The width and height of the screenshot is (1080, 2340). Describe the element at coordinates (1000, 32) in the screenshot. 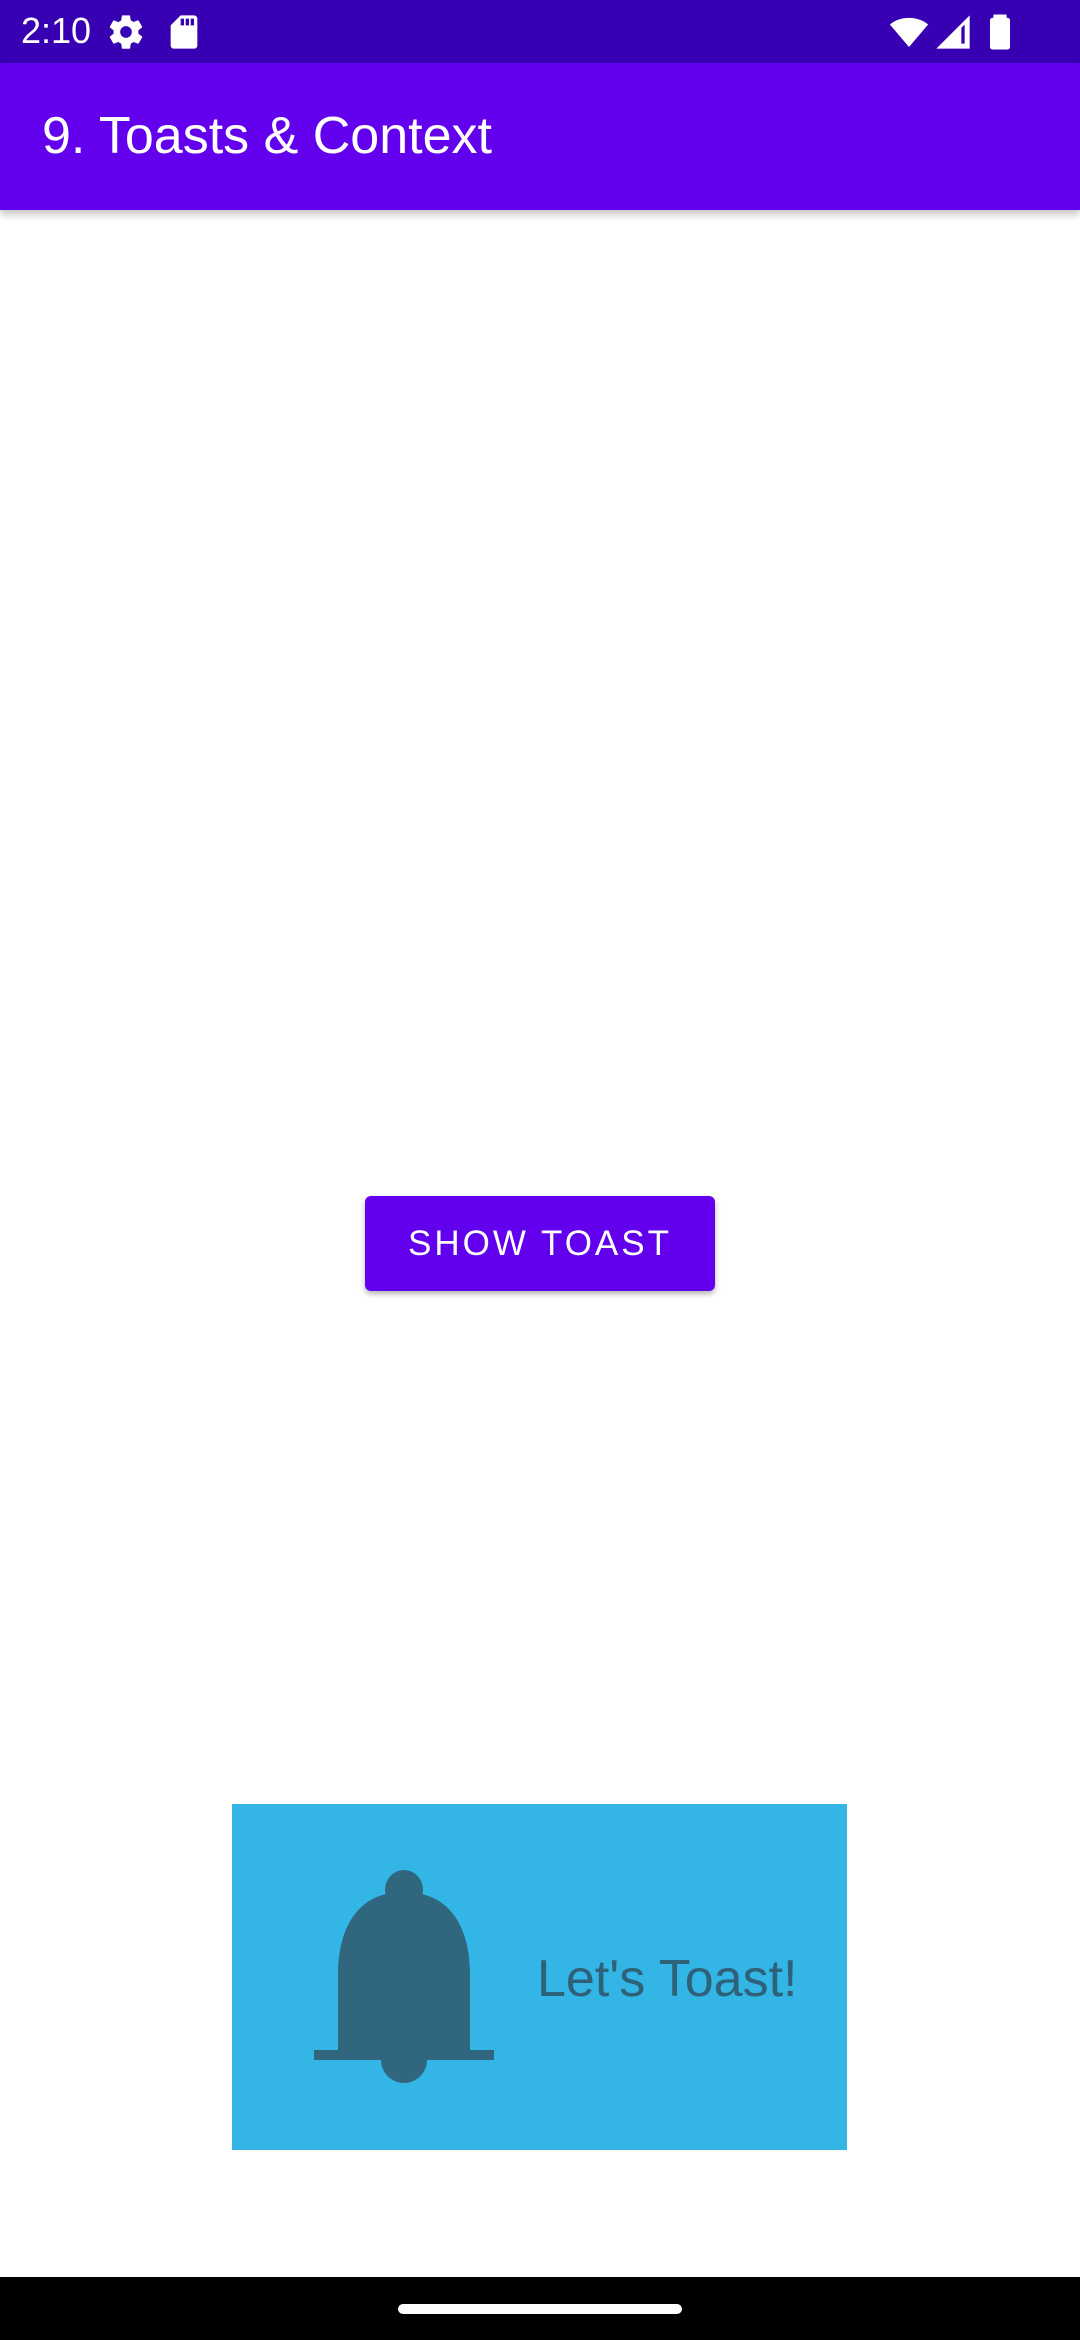

I see `battery-icon` at that location.